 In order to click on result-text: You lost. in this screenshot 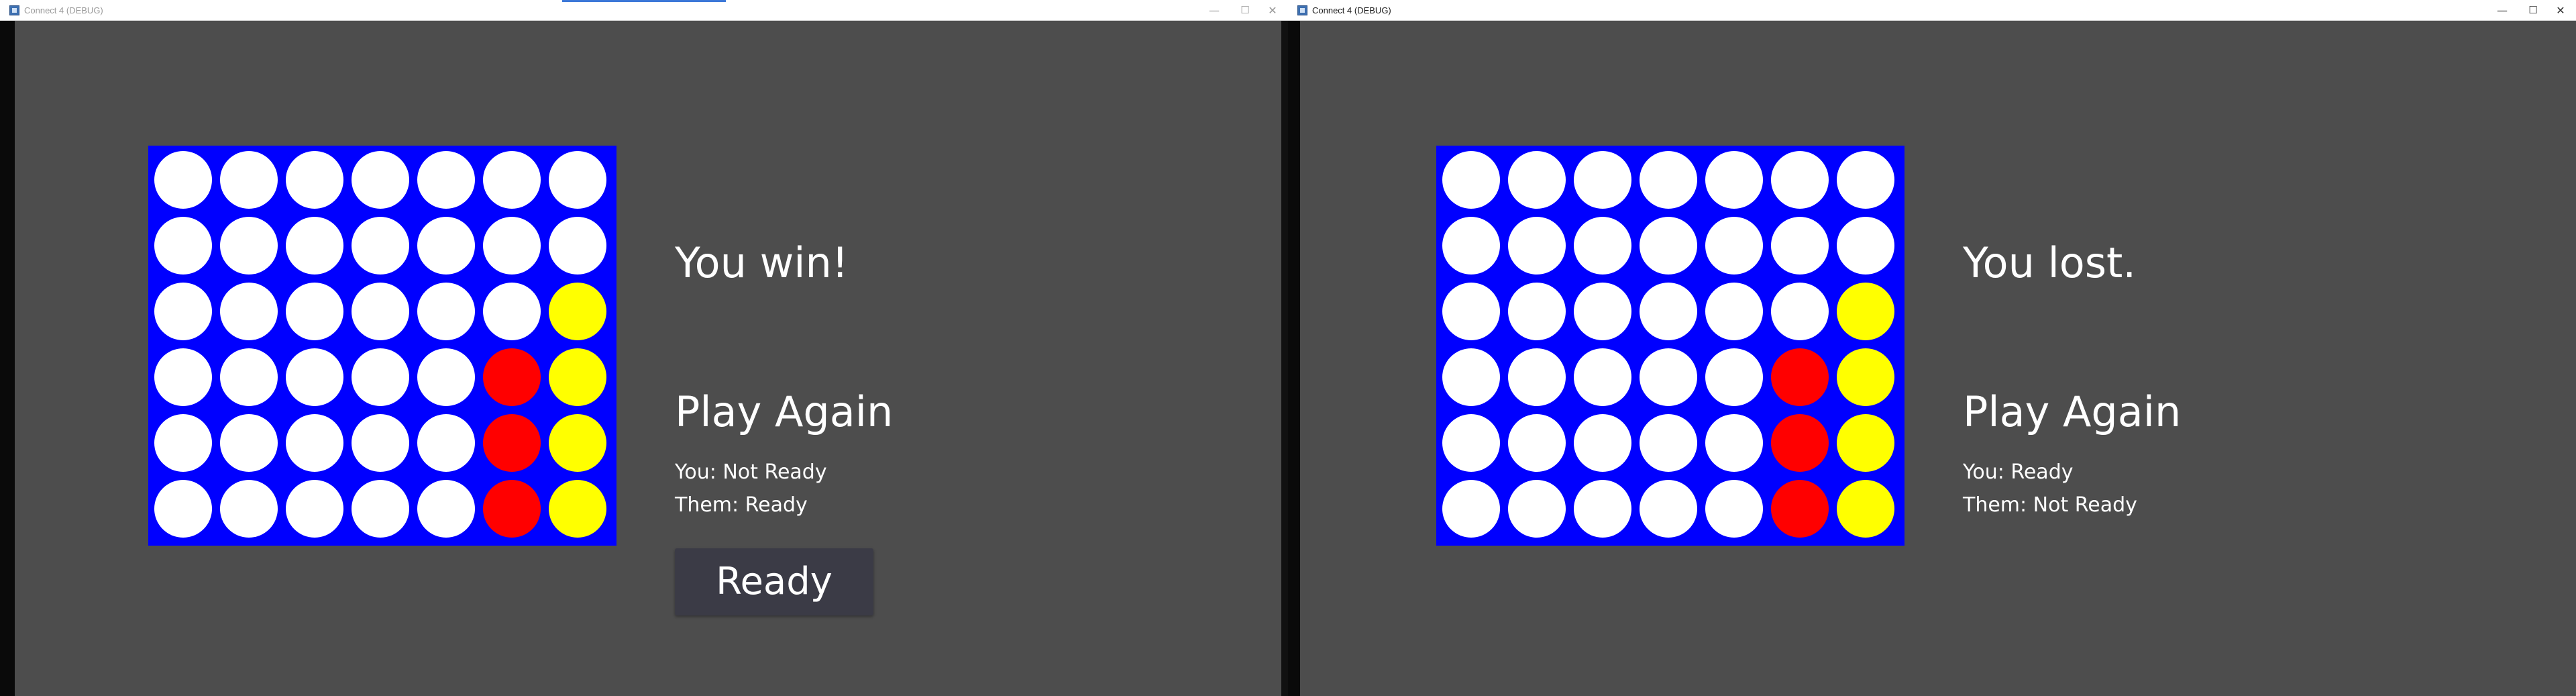, I will do `click(2050, 263)`.